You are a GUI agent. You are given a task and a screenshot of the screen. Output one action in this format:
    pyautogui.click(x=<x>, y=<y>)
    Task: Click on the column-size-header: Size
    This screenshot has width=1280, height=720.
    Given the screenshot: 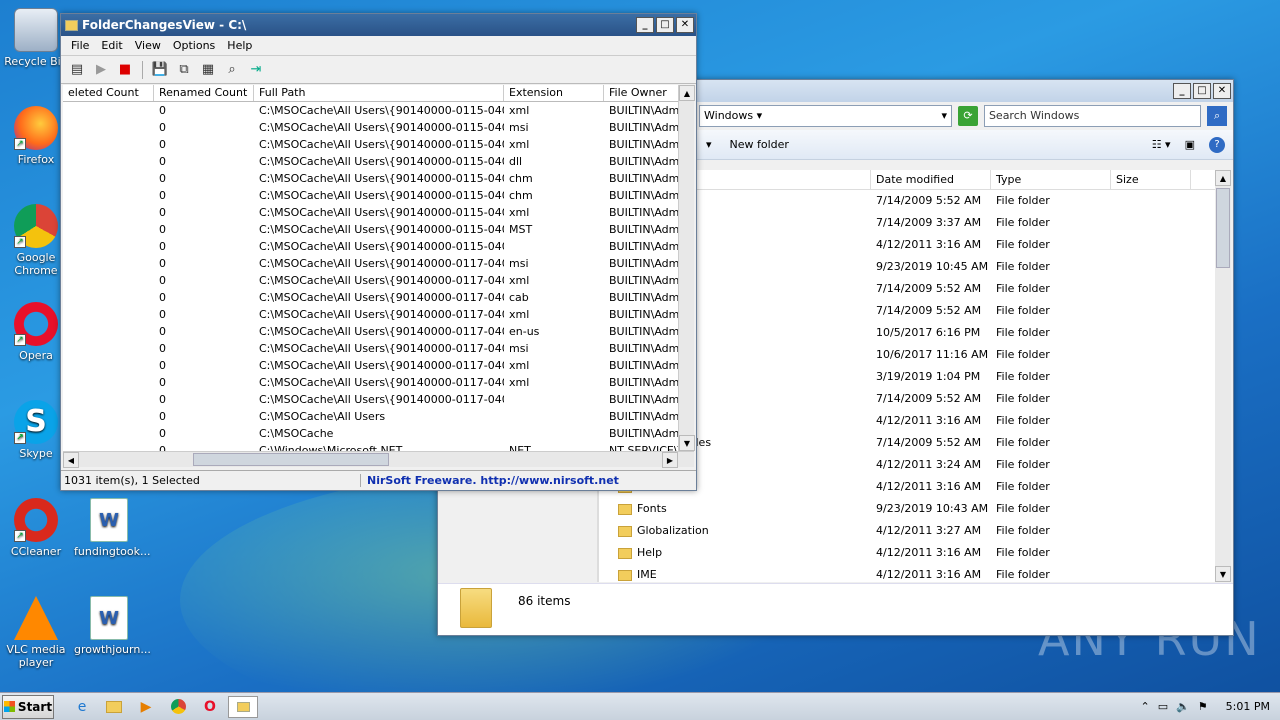 What is the action you would take?
    pyautogui.click(x=1151, y=179)
    